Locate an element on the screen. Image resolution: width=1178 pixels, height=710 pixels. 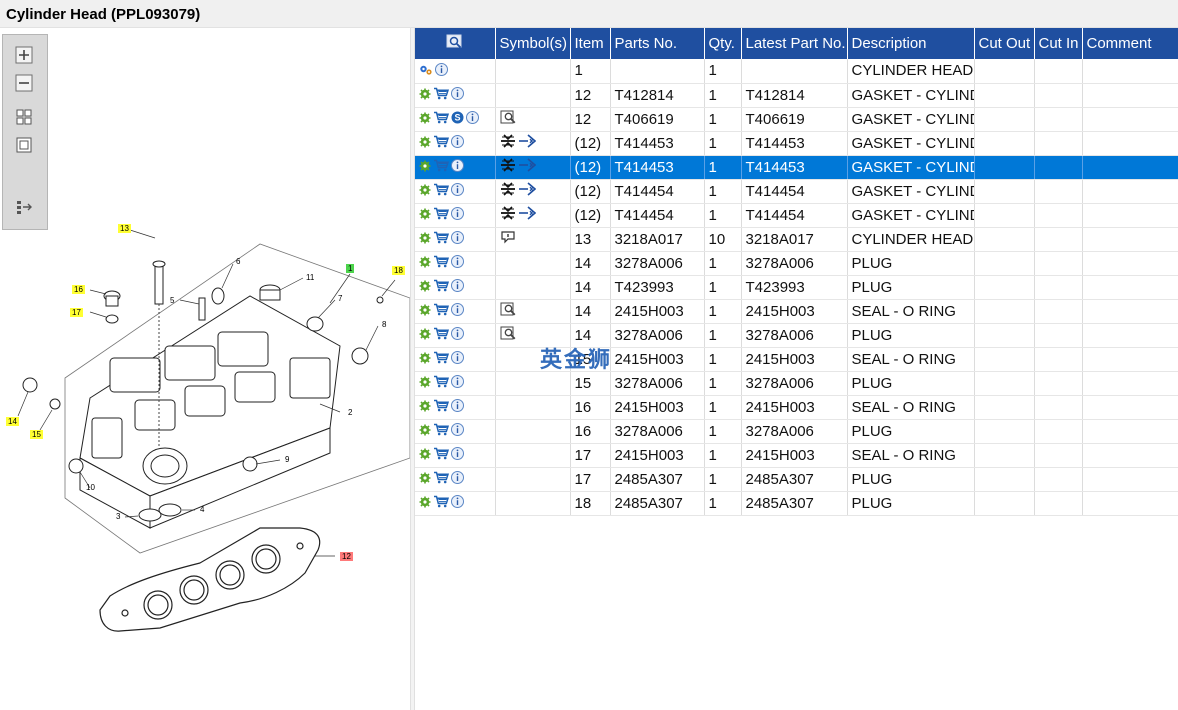
table-row: 14 T423993 1 T423993 PLUG is located at coordinates (796, 287).